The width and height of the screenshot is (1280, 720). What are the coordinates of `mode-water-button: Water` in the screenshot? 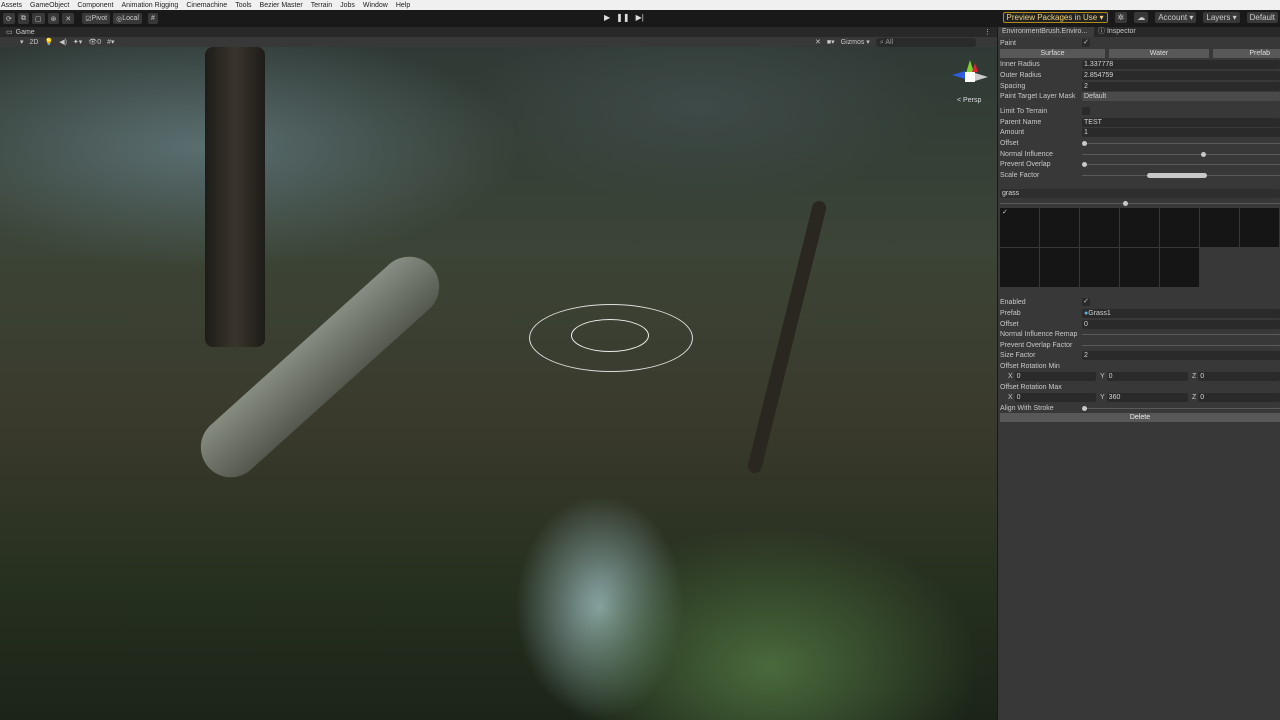 It's located at (1159, 53).